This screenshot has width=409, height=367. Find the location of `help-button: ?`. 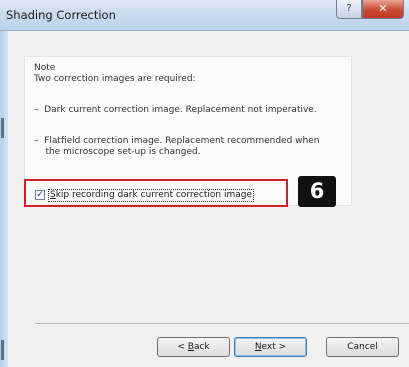

help-button: ? is located at coordinates (349, 9).